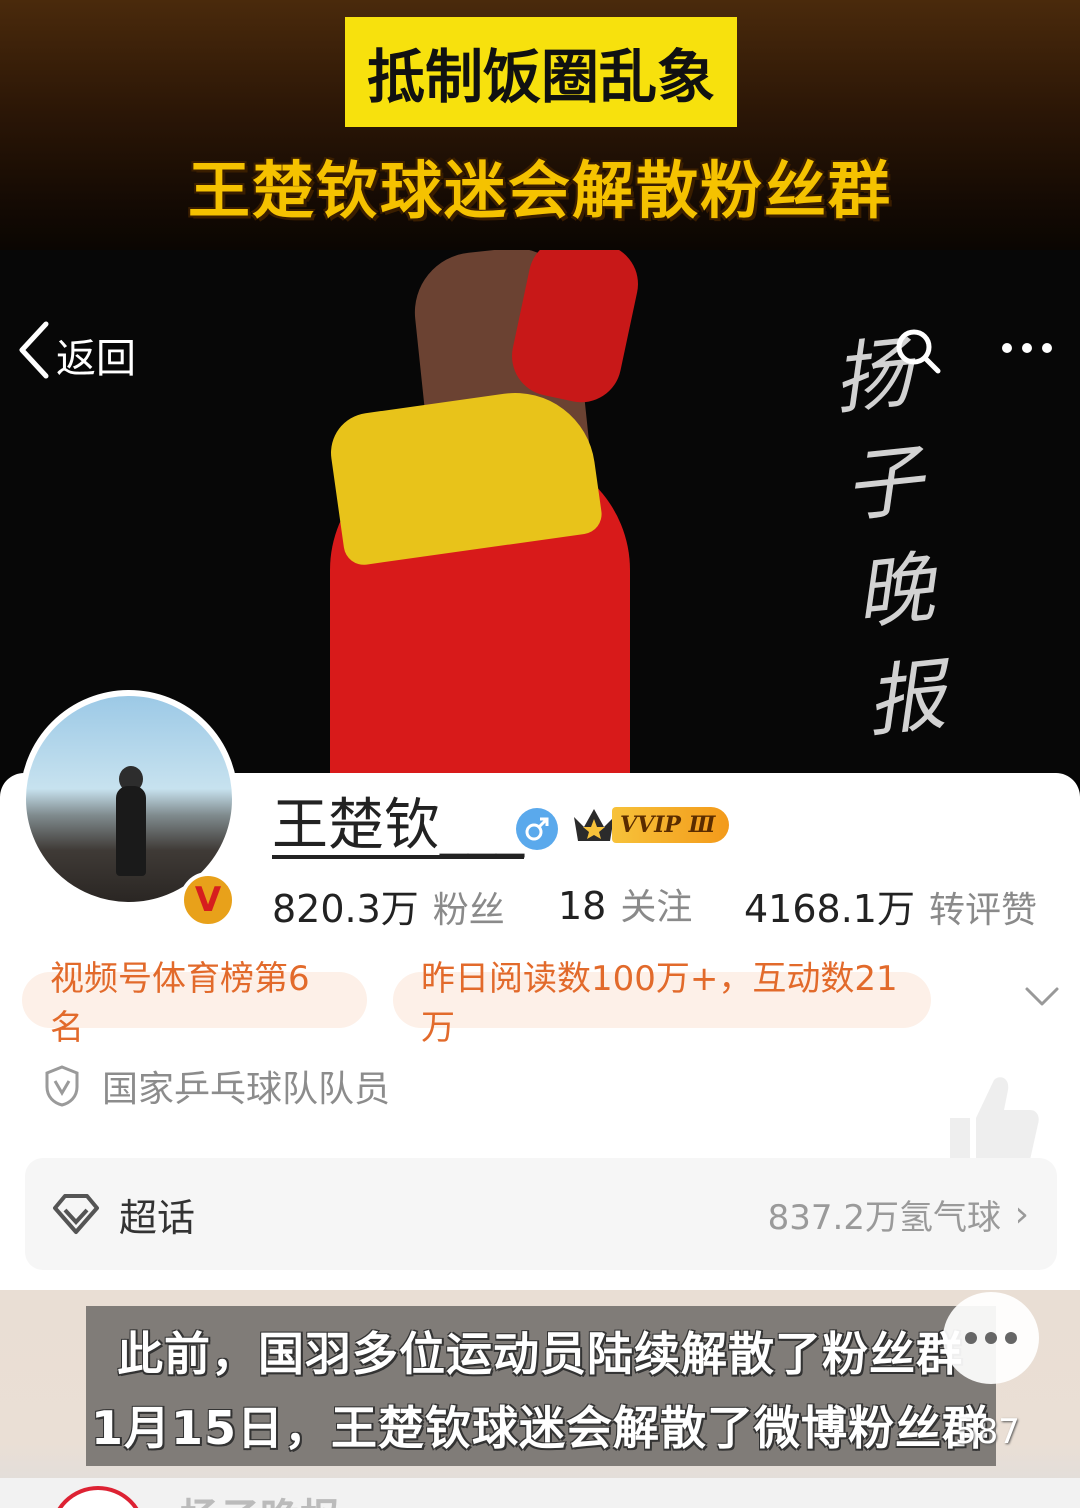  Describe the element at coordinates (884, 1217) in the screenshot. I see `supertopic-count: 837.2万氢气球` at that location.